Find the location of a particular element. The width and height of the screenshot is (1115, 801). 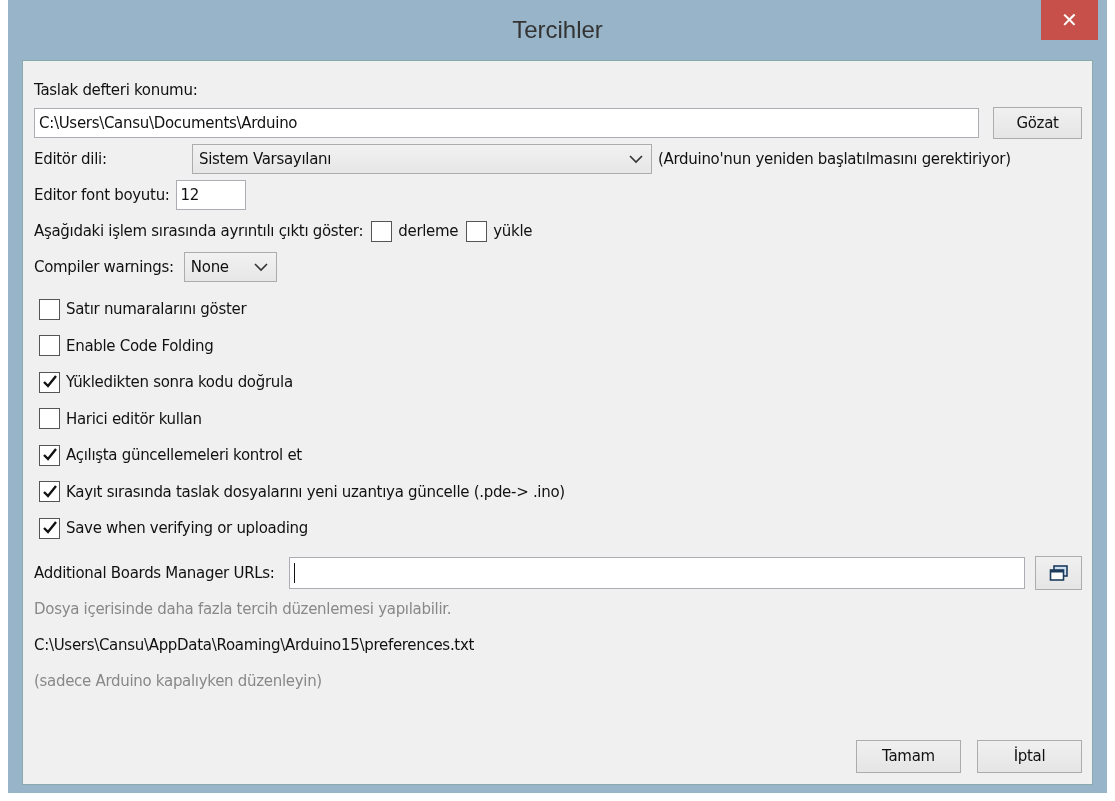

sketchbook-path-field: C:\Users\Cansu\Documents\Arduino is located at coordinates (506, 123).